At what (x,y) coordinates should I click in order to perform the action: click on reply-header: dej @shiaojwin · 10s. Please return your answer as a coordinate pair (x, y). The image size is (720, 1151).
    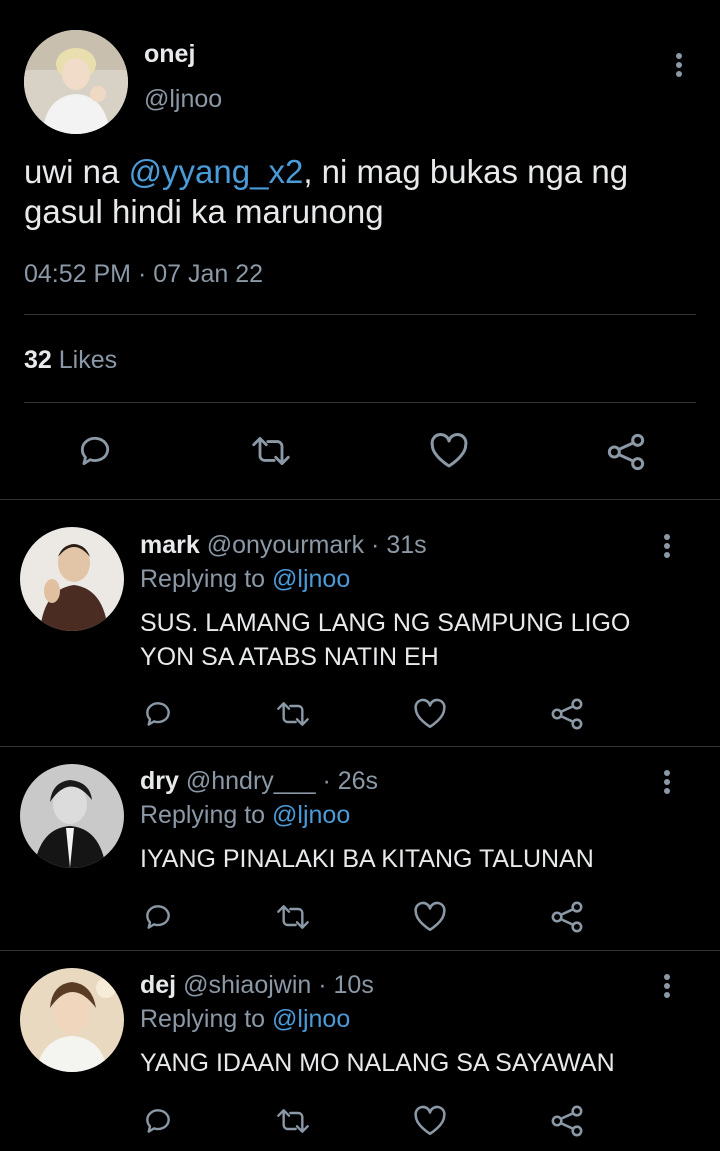
    Looking at the image, I should click on (257, 985).